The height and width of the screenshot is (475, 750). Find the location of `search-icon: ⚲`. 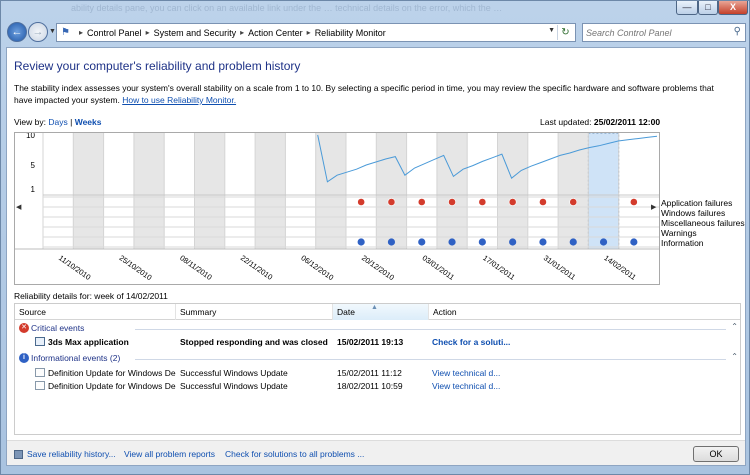

search-icon: ⚲ is located at coordinates (737, 31).